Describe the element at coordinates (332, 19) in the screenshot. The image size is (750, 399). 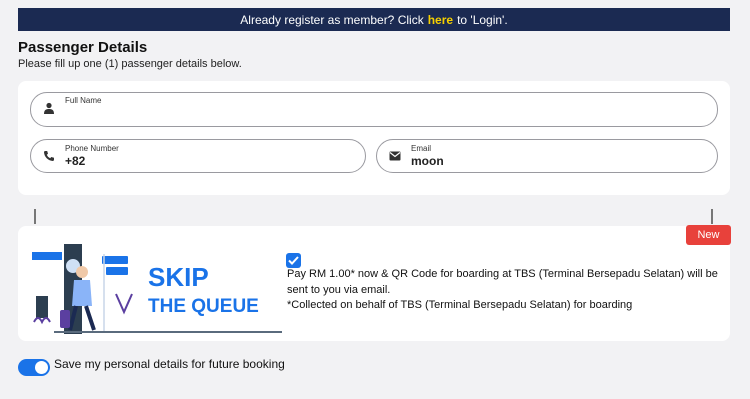
I see `banner-text-before: Already register as member? Click` at that location.